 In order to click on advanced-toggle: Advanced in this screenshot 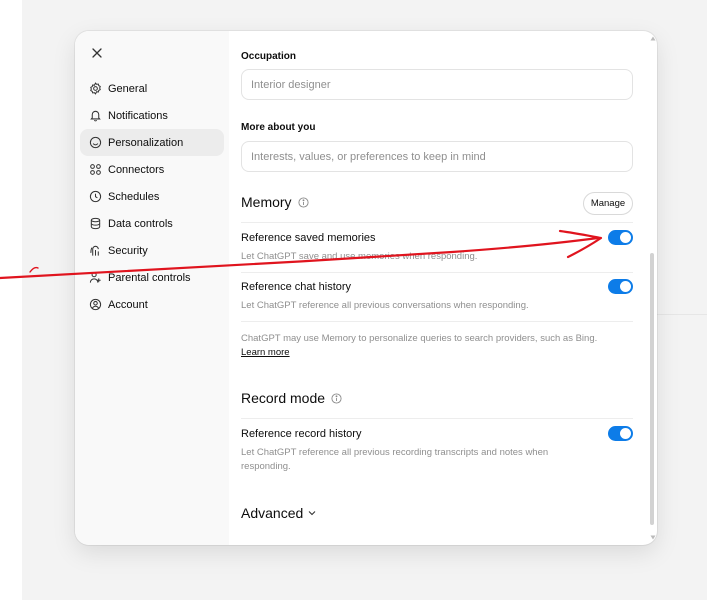, I will do `click(278, 513)`.